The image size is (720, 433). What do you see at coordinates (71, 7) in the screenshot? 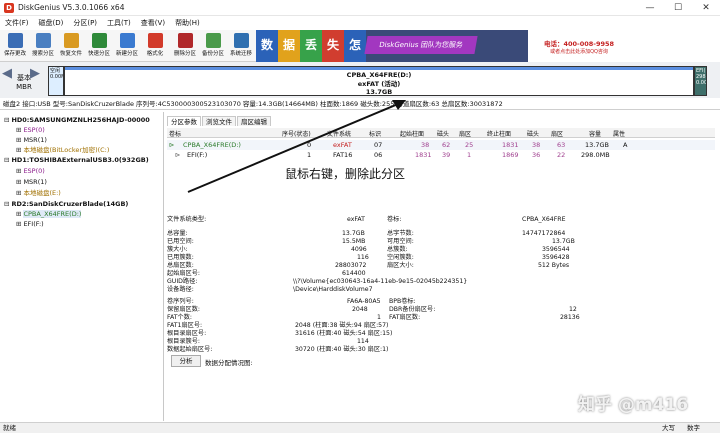
I see `window-title: DiskGenius V5.3.0.1066 x64` at bounding box center [71, 7].